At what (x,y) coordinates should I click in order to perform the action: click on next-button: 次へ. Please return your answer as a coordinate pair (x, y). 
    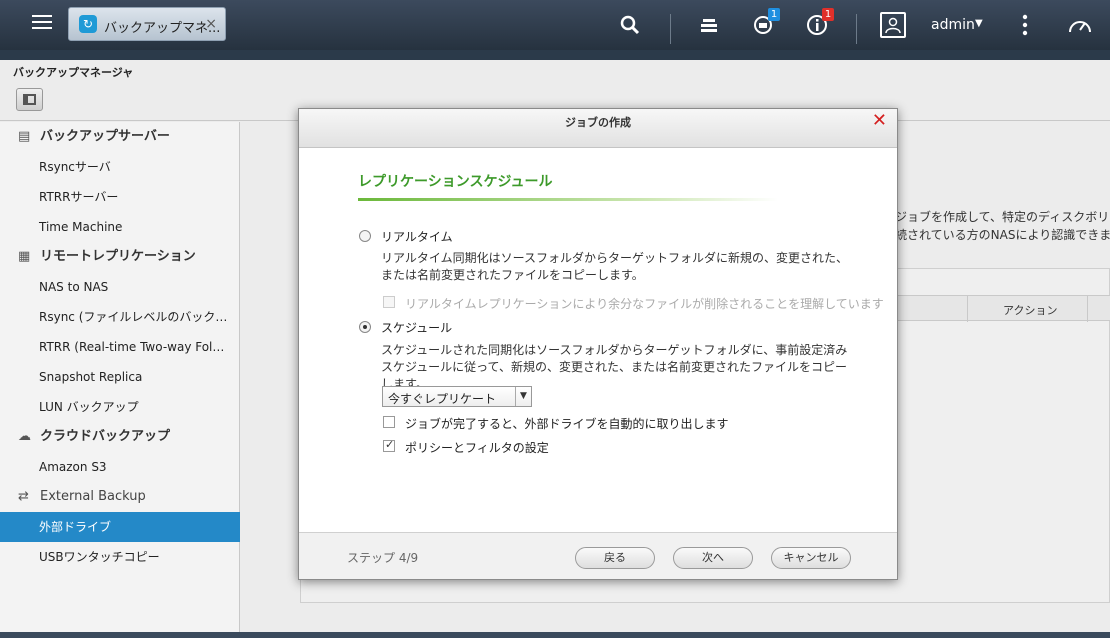
    Looking at the image, I should click on (713, 558).